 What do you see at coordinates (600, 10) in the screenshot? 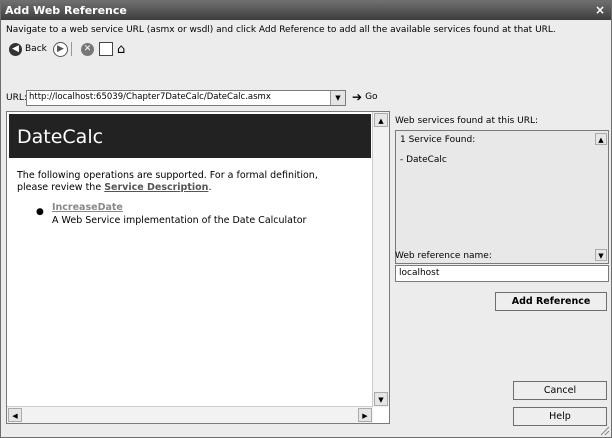
I see `close-icon: ×` at bounding box center [600, 10].